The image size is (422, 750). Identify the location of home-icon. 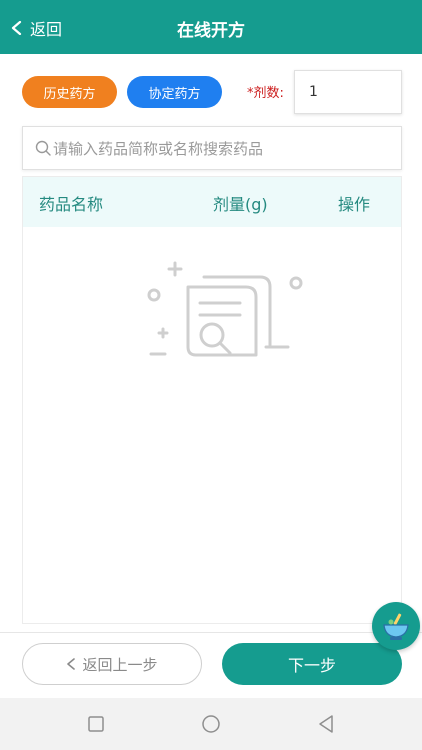
(211, 724).